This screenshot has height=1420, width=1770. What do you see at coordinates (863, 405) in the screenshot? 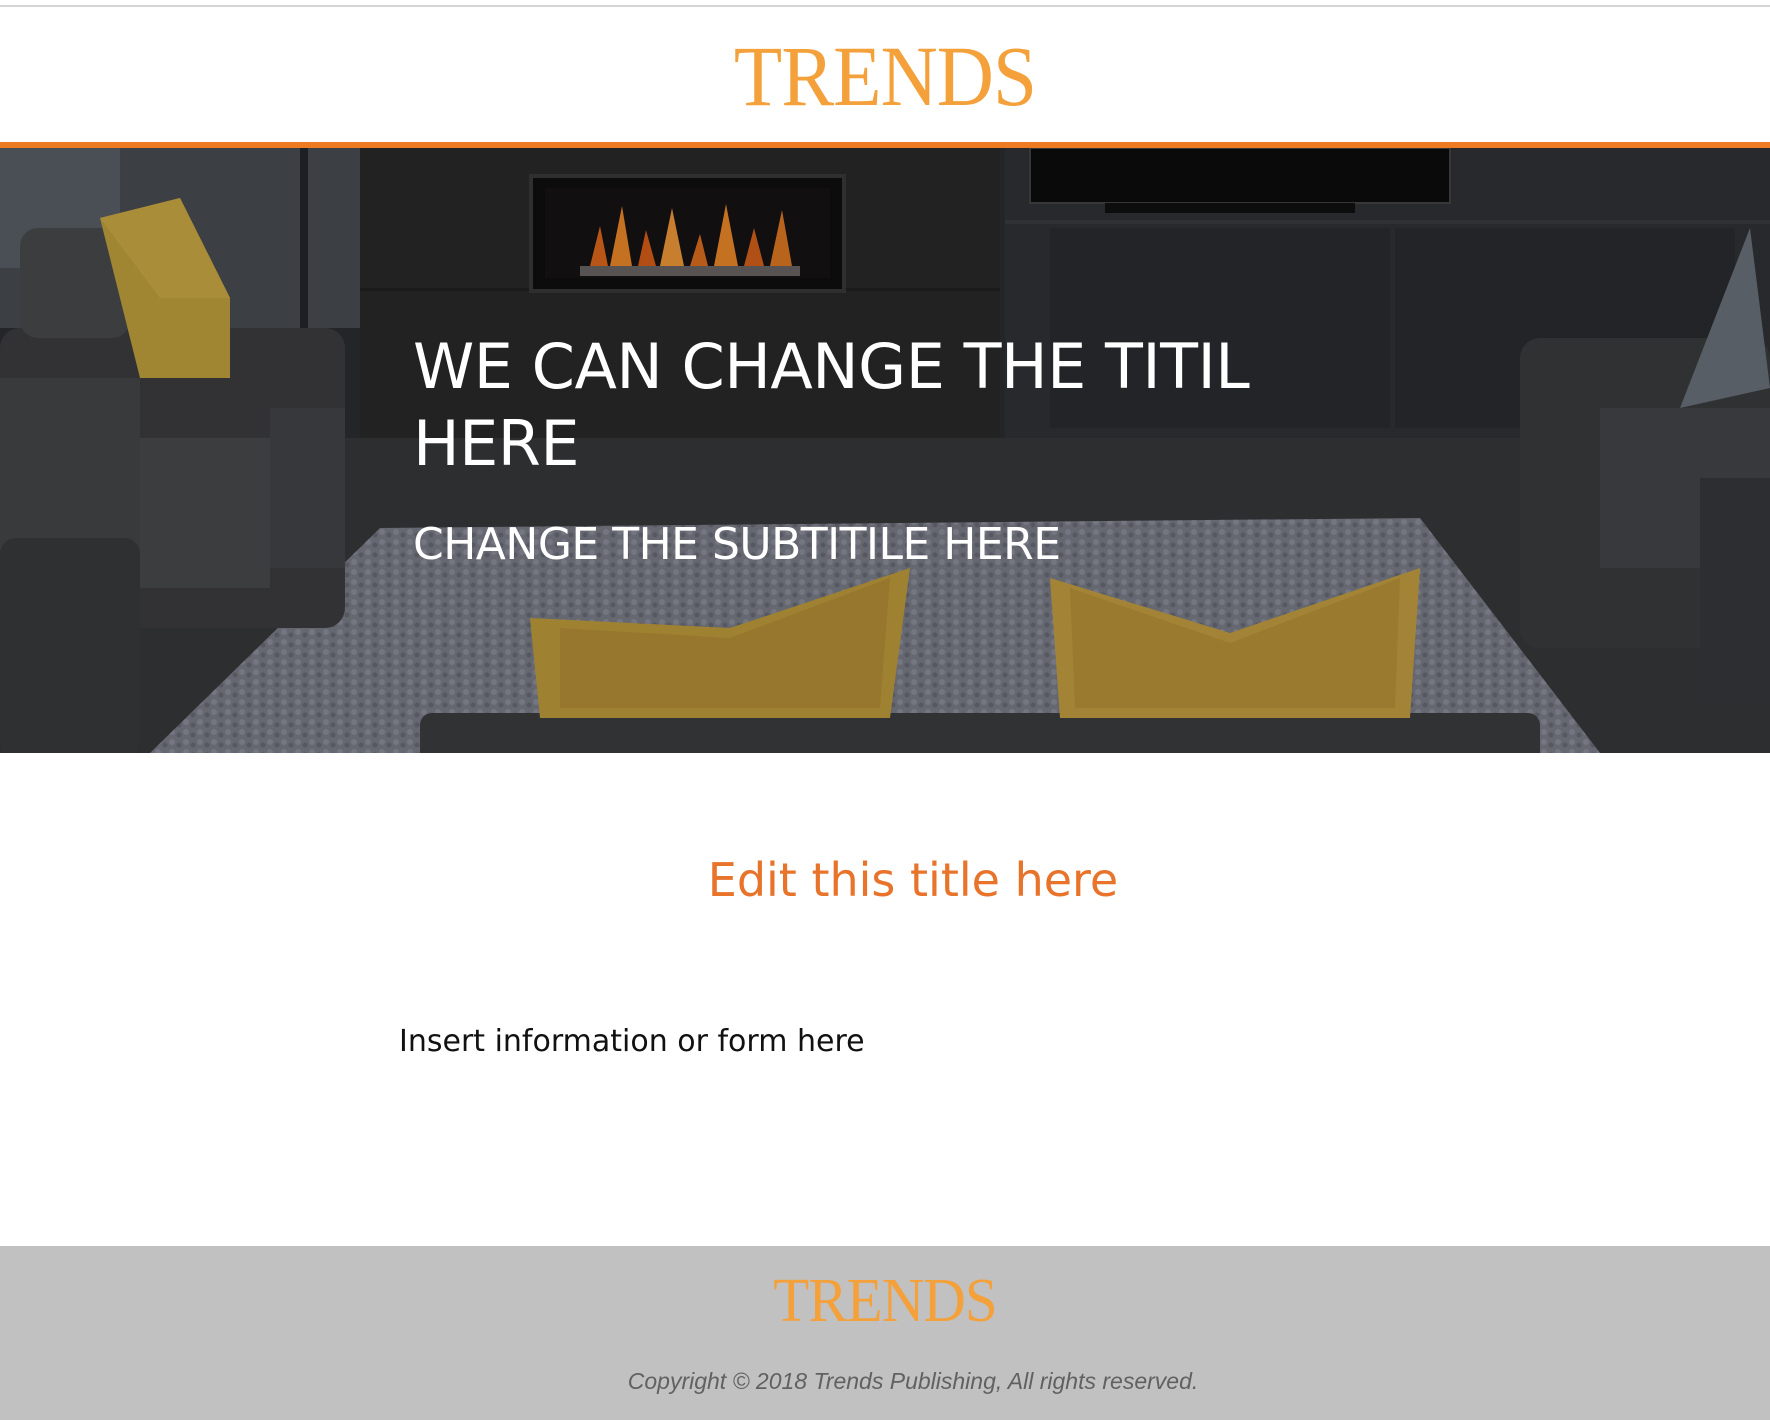
I see `hero-title: WE CAN CHANGE THE TITIL HERE` at bounding box center [863, 405].